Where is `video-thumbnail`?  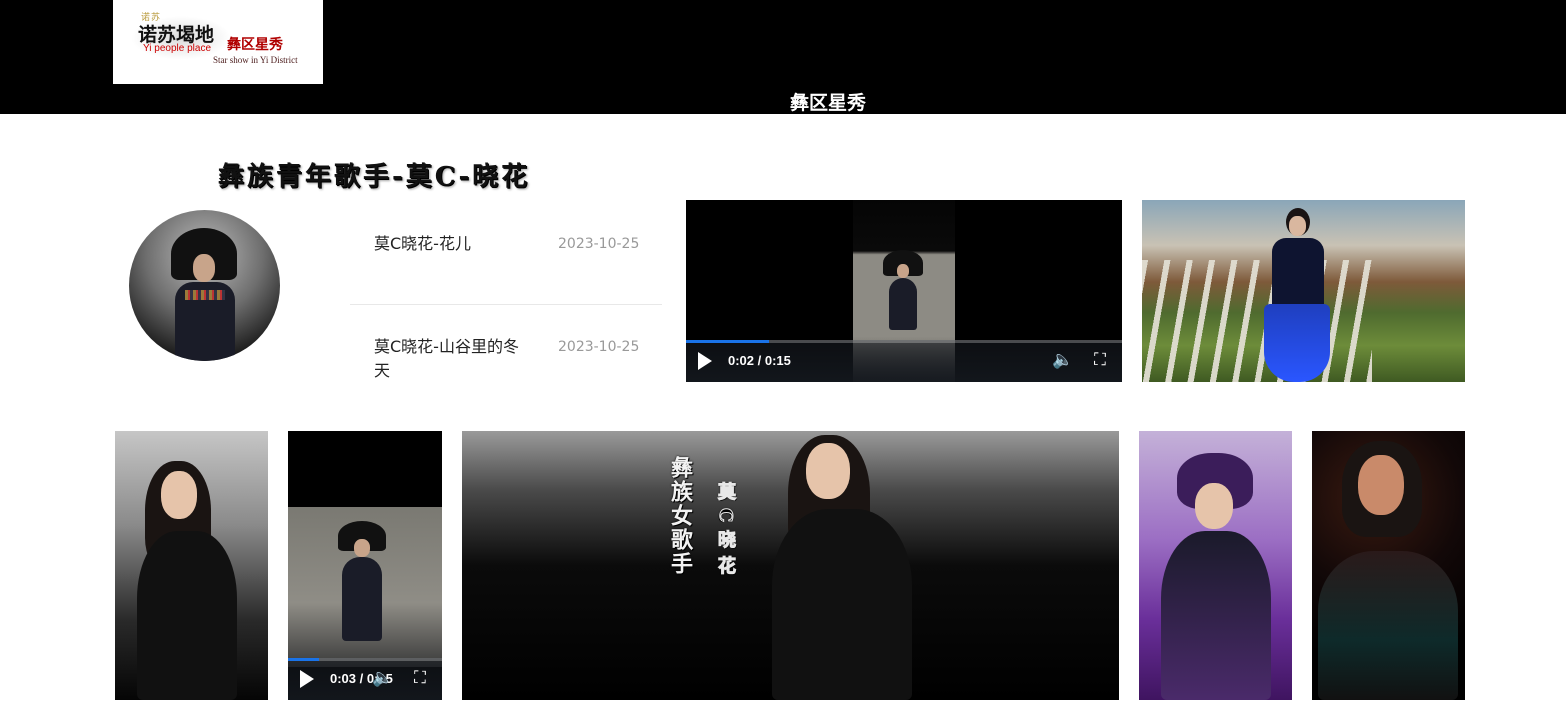
video-thumbnail is located at coordinates (365, 587).